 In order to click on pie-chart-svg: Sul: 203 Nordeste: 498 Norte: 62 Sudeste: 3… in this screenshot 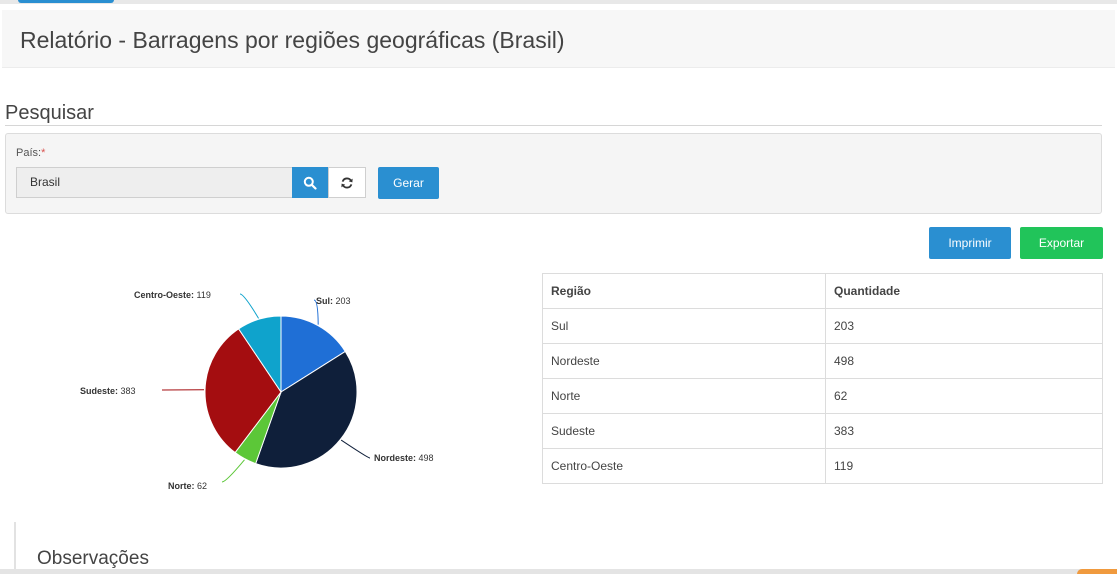, I will do `click(257, 390)`.